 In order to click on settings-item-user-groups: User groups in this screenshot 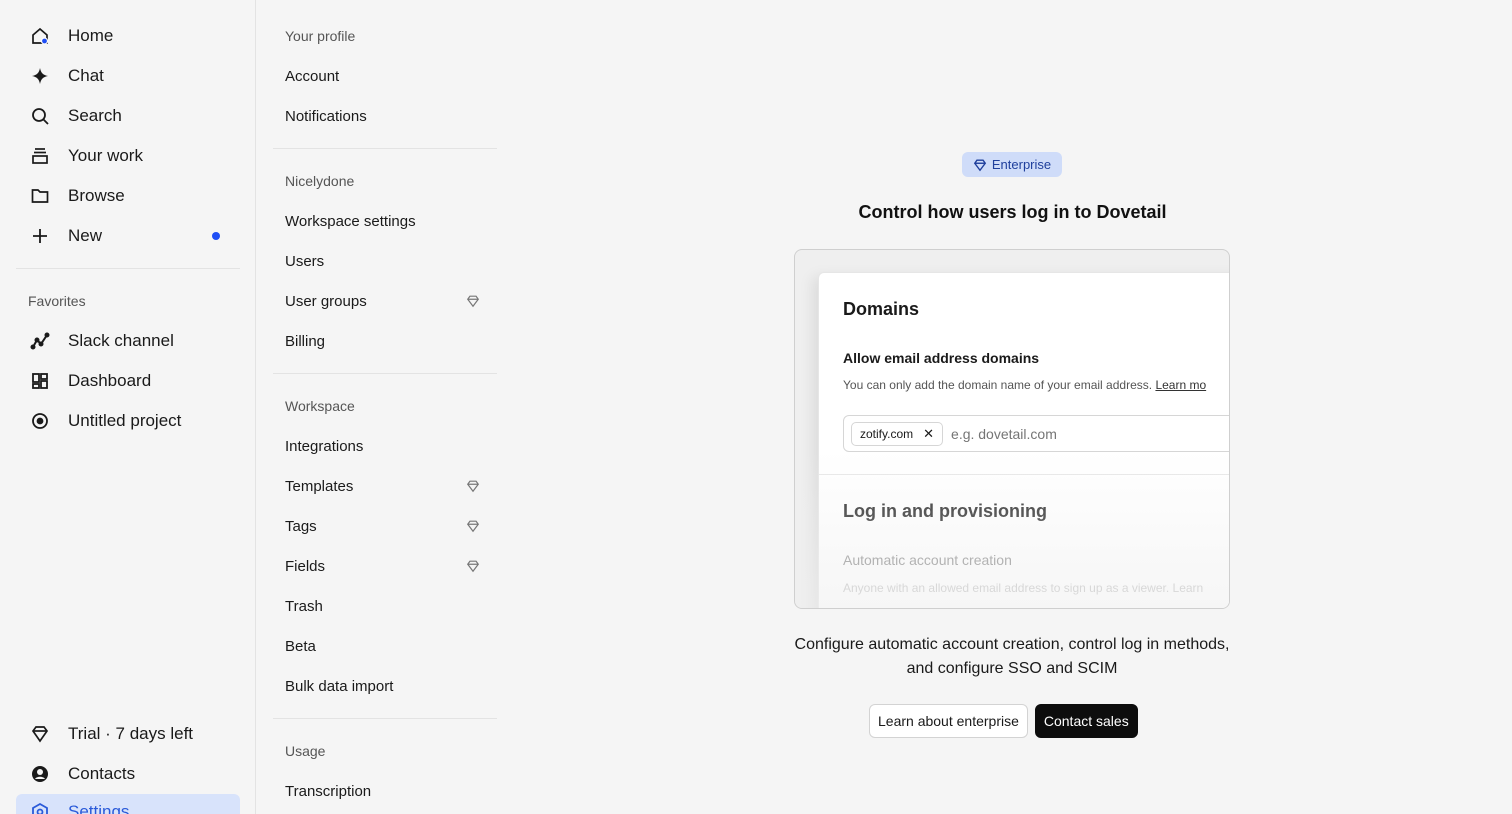, I will do `click(385, 301)`.